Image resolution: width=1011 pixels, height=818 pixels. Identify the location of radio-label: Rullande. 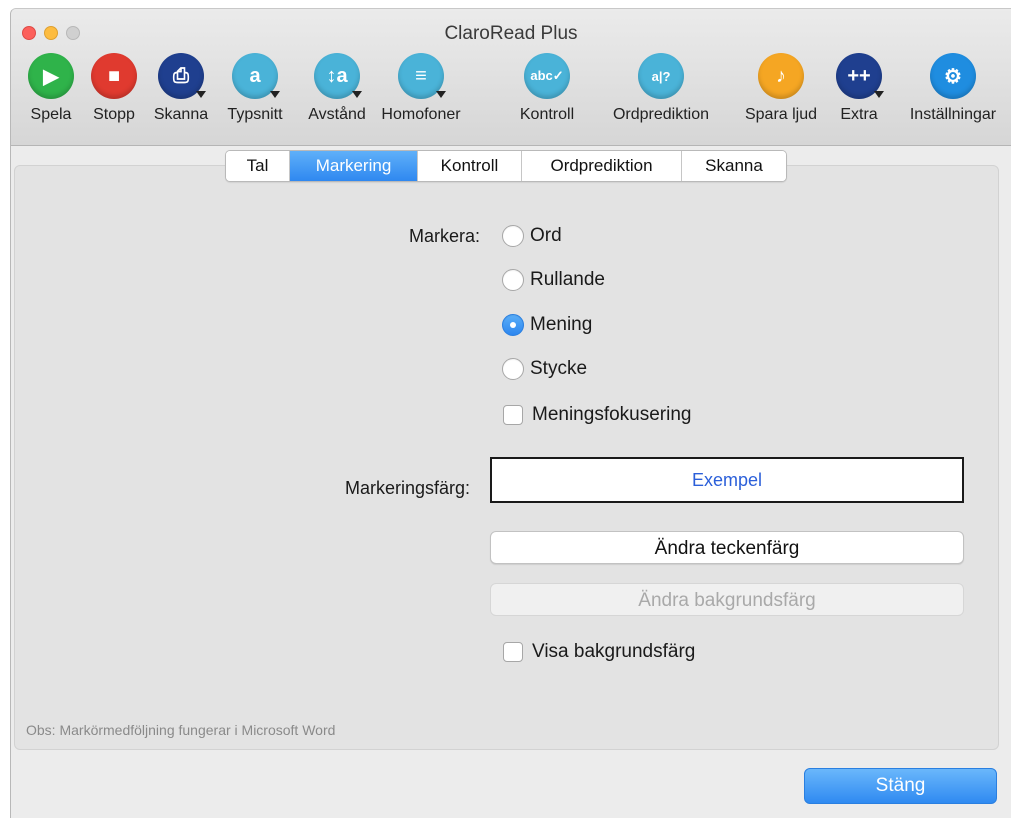
(567, 279).